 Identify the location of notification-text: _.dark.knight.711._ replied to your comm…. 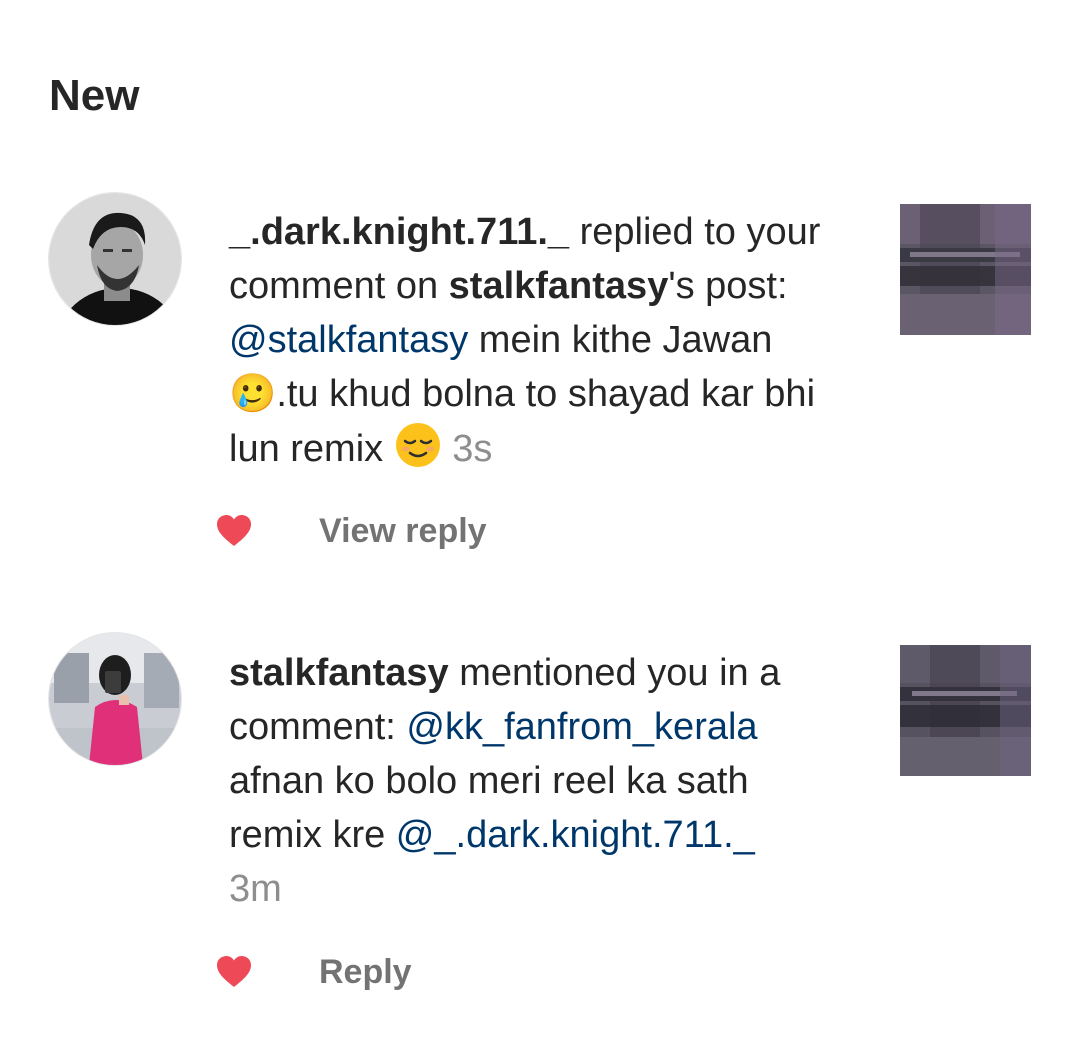
(539, 340).